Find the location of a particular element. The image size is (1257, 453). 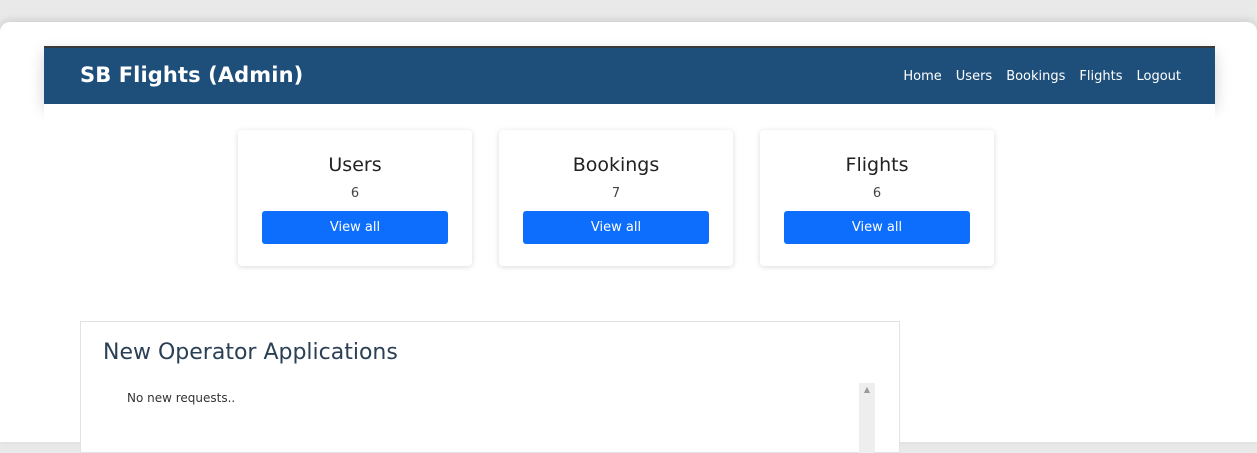

nav-link-flights: Flights is located at coordinates (1100, 76).